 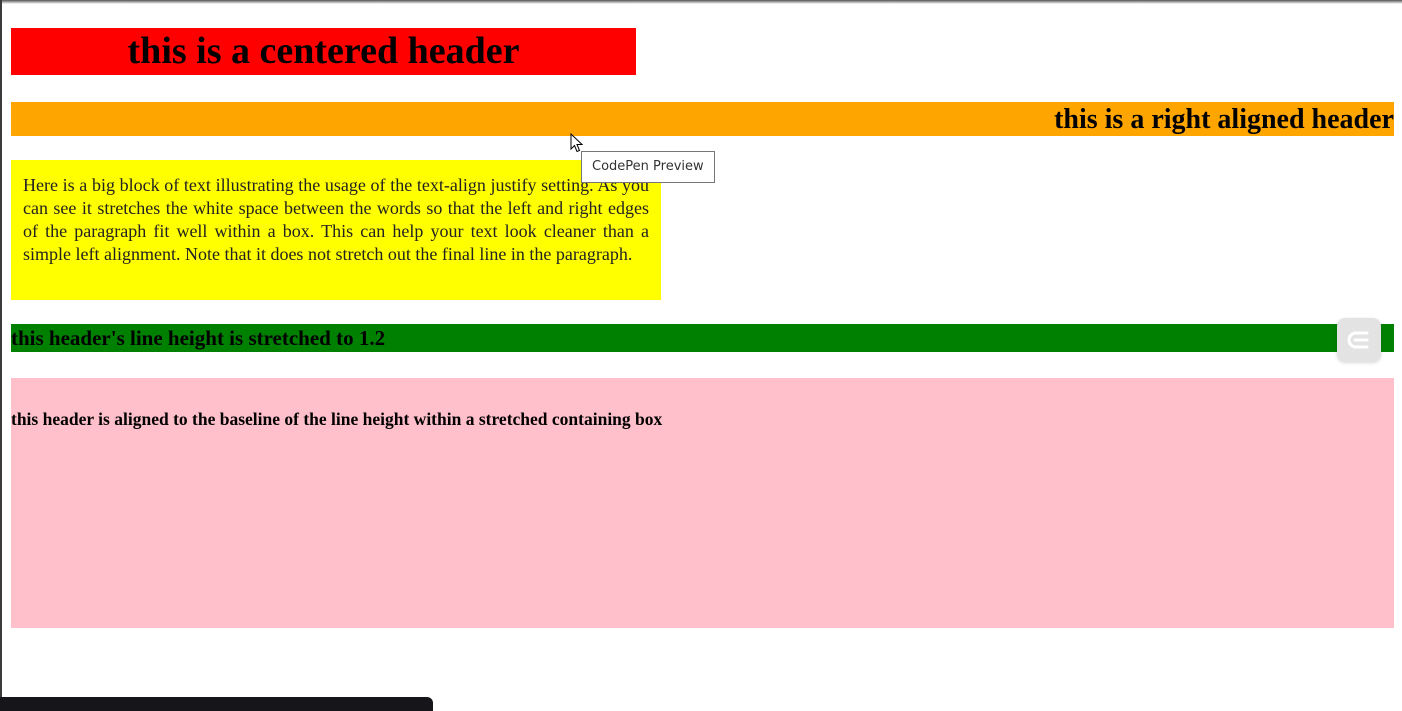 What do you see at coordinates (216, 704) in the screenshot?
I see `taskbar-fragment` at bounding box center [216, 704].